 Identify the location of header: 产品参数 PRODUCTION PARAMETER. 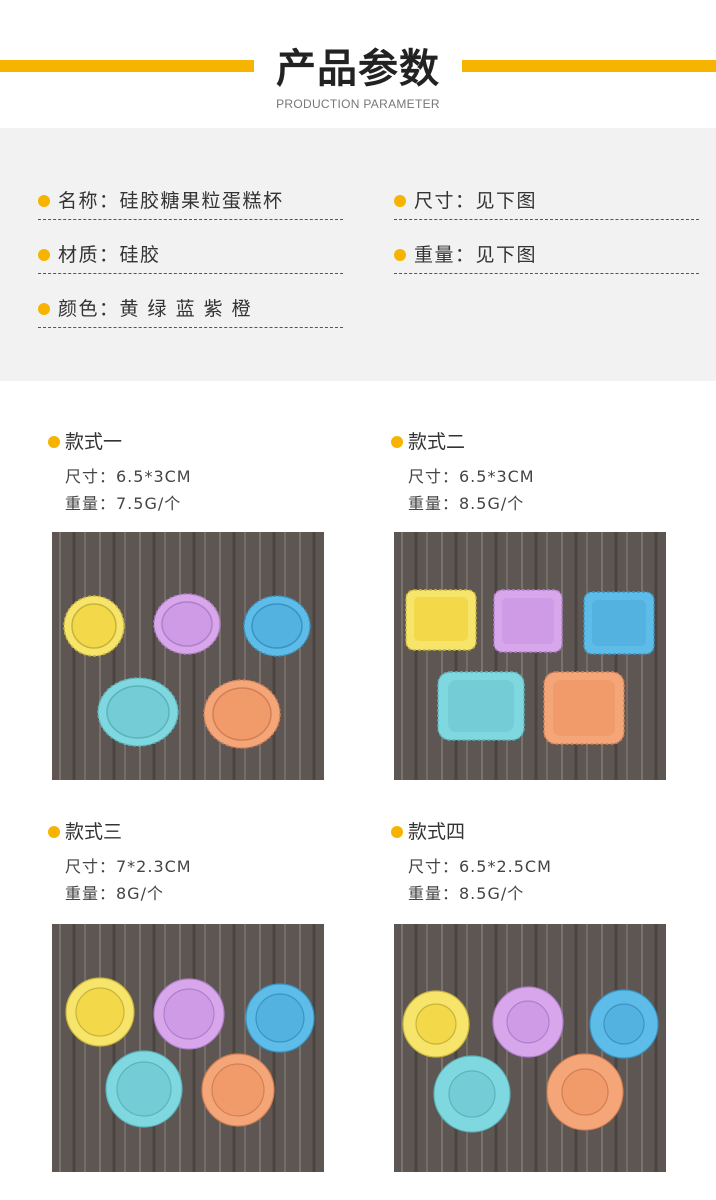
(358, 64).